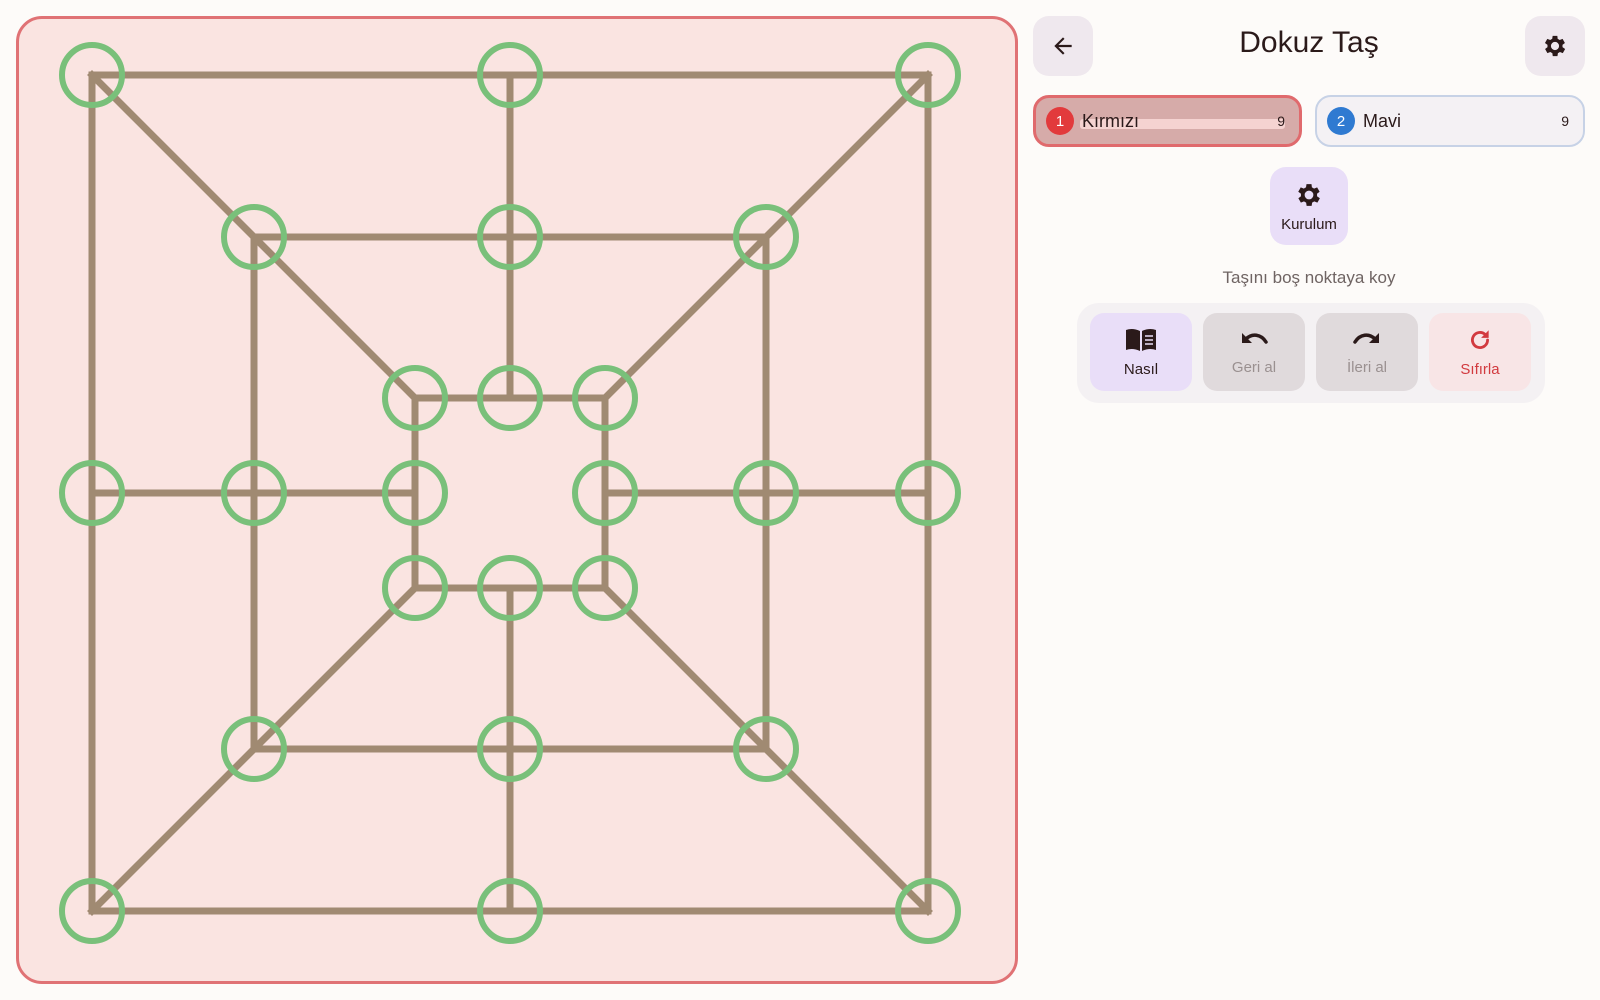 This screenshot has width=1600, height=1000. I want to click on reset-button: Sıfırla, so click(1480, 352).